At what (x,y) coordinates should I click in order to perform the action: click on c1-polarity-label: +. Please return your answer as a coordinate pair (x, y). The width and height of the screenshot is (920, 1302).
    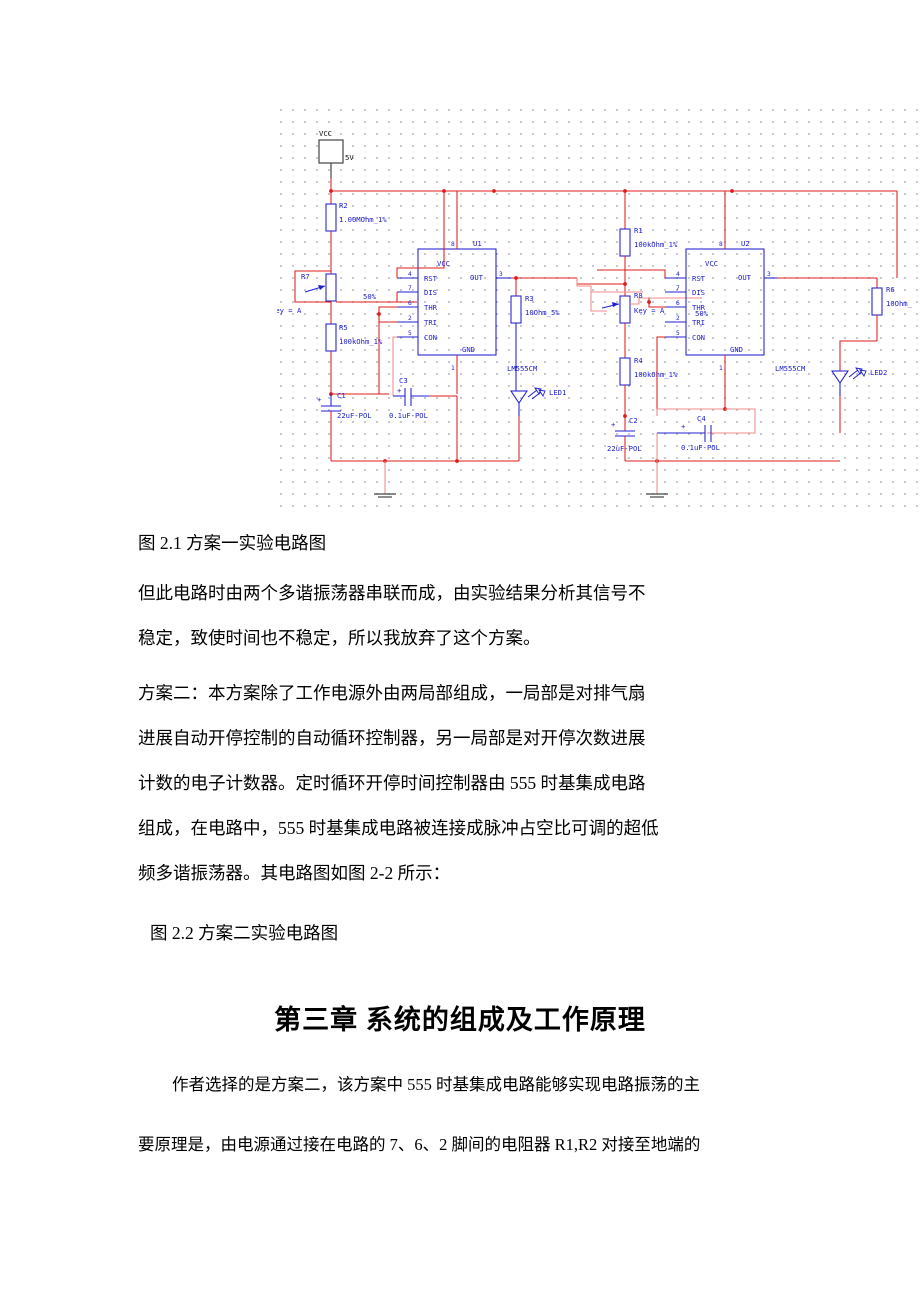
    Looking at the image, I should click on (319, 399).